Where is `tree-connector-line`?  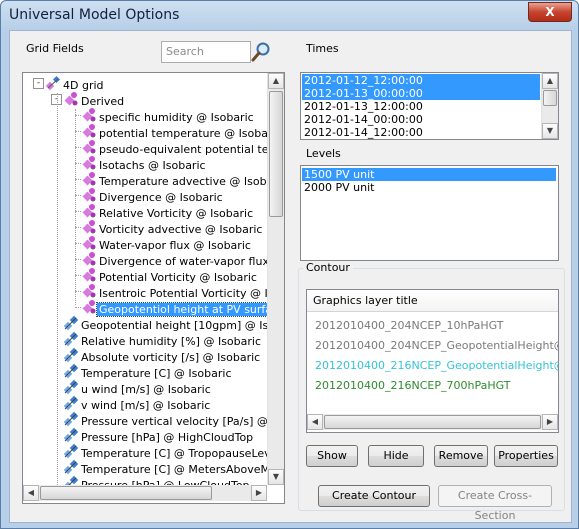
tree-connector-line is located at coordinates (57, 289).